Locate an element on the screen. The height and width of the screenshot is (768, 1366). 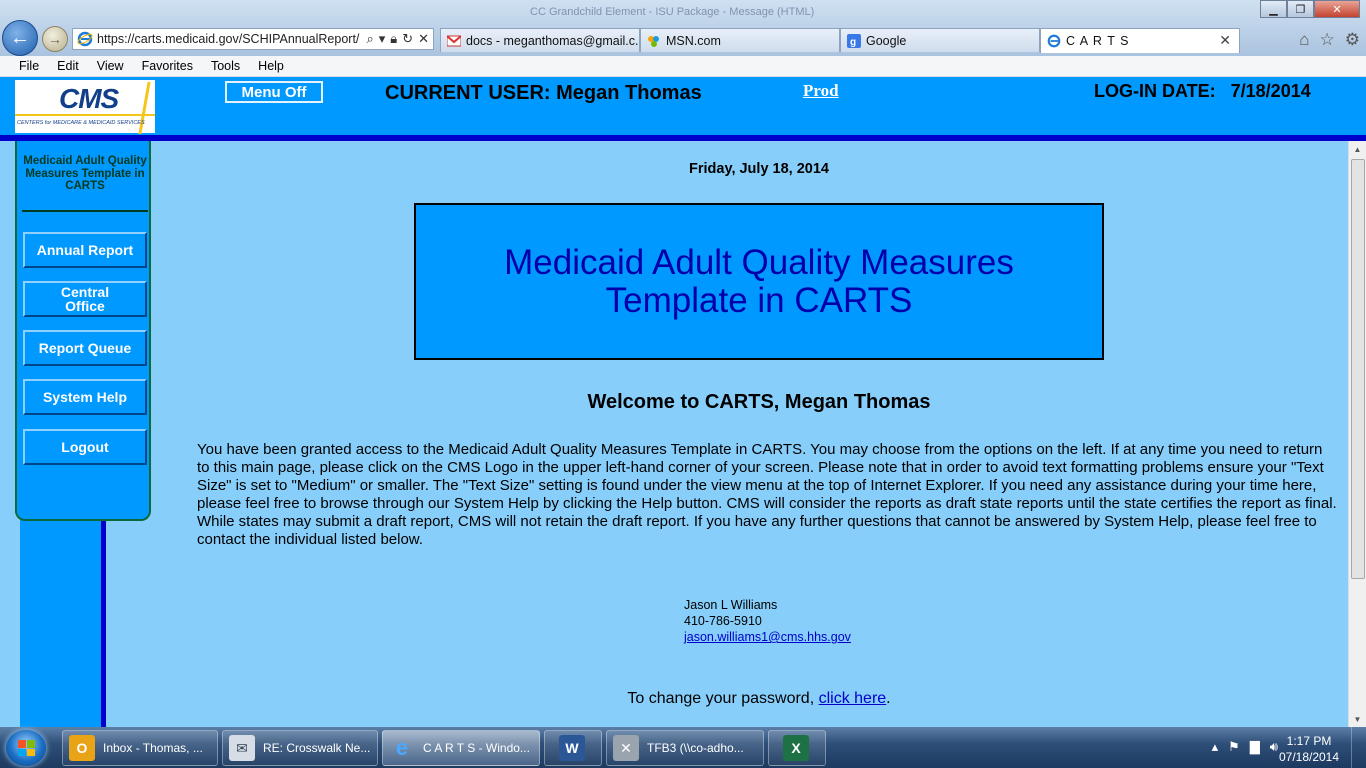
refresh-icon: ↻ is located at coordinates (407, 39).